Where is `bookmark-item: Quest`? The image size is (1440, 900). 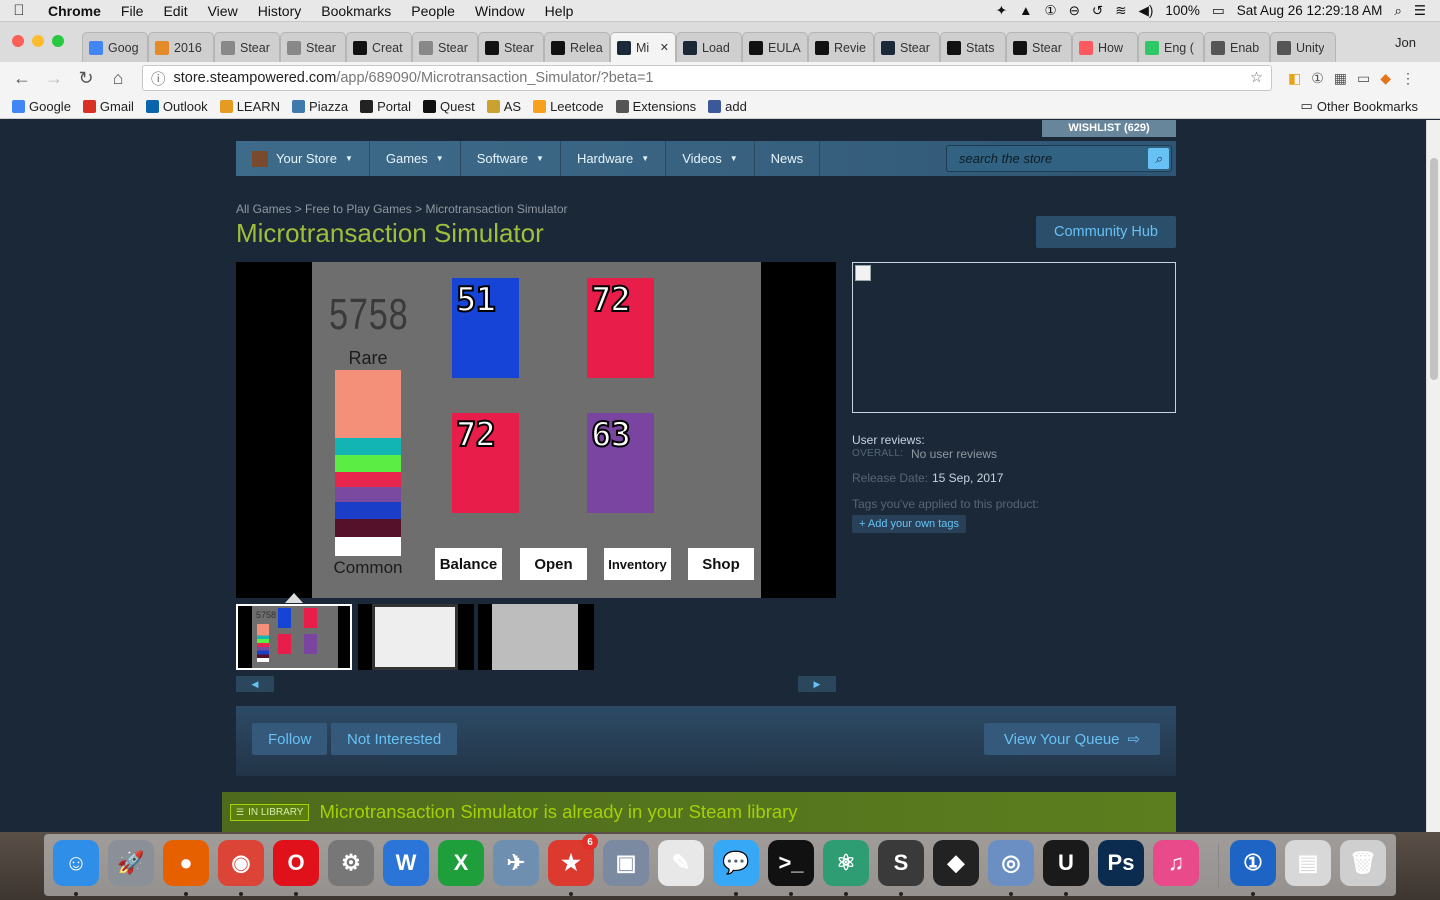 bookmark-item: Quest is located at coordinates (449, 106).